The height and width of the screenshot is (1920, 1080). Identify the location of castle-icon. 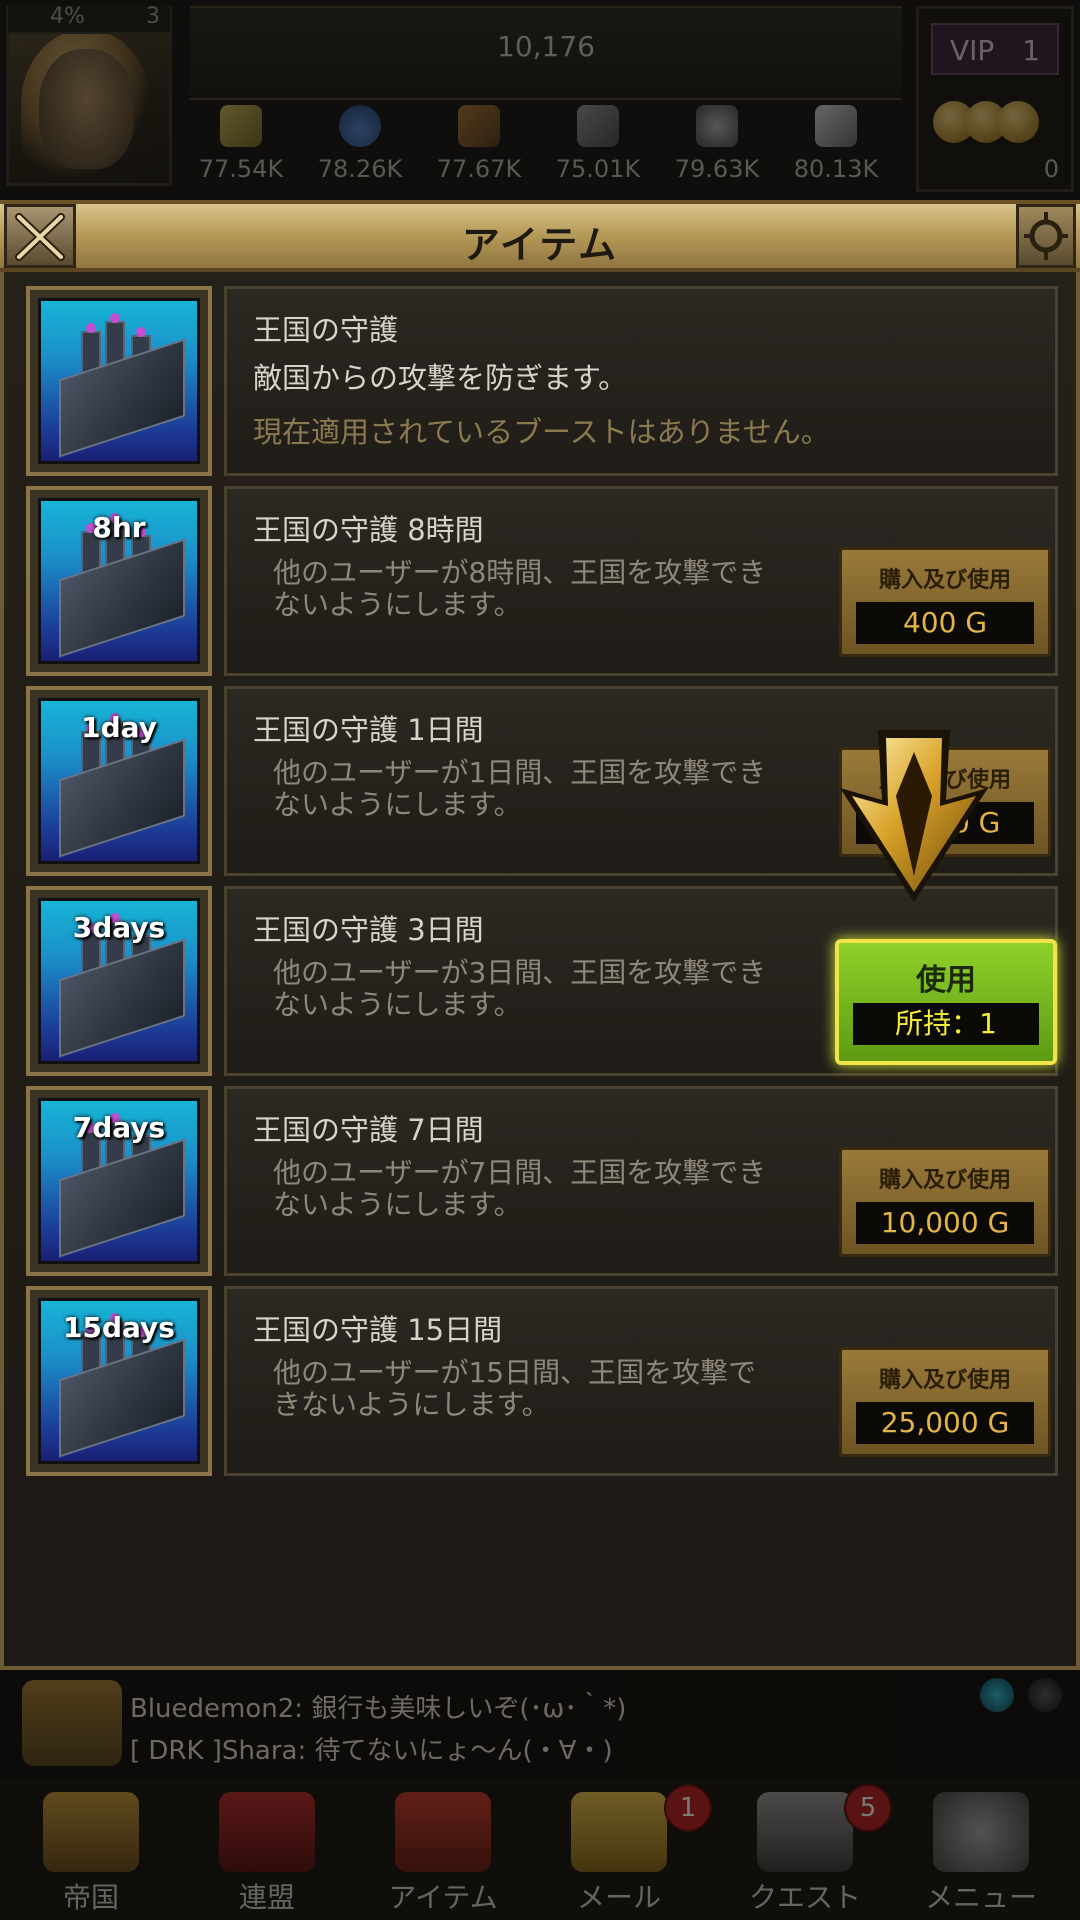
(91, 1832).